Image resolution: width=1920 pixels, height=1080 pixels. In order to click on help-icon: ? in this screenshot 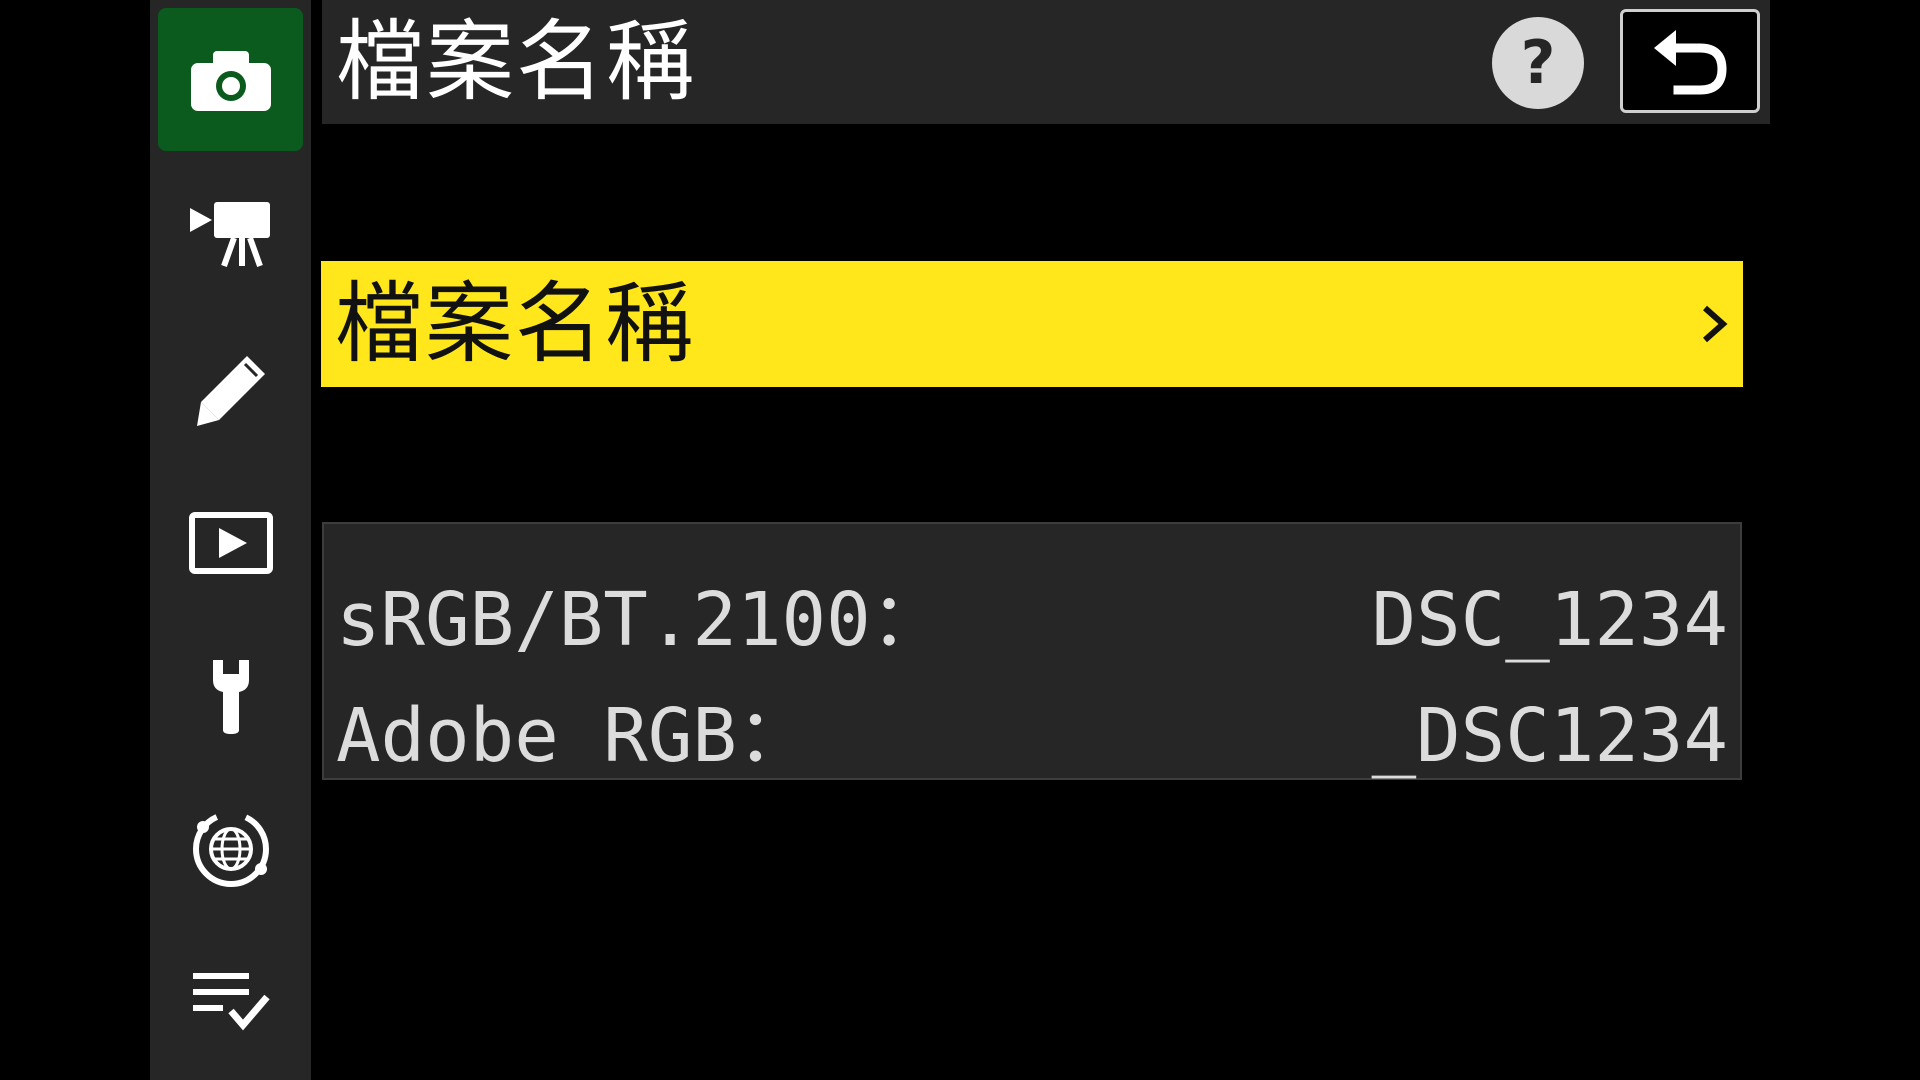, I will do `click(1538, 63)`.